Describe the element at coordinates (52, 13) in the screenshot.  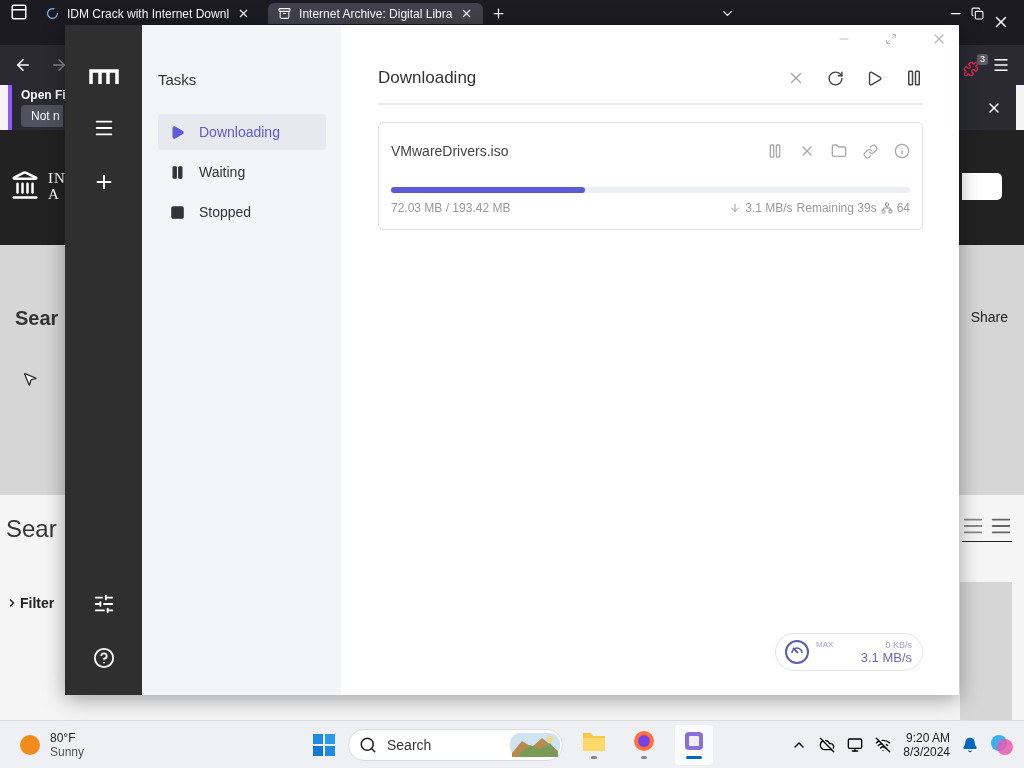
I see `loading-icon` at that location.